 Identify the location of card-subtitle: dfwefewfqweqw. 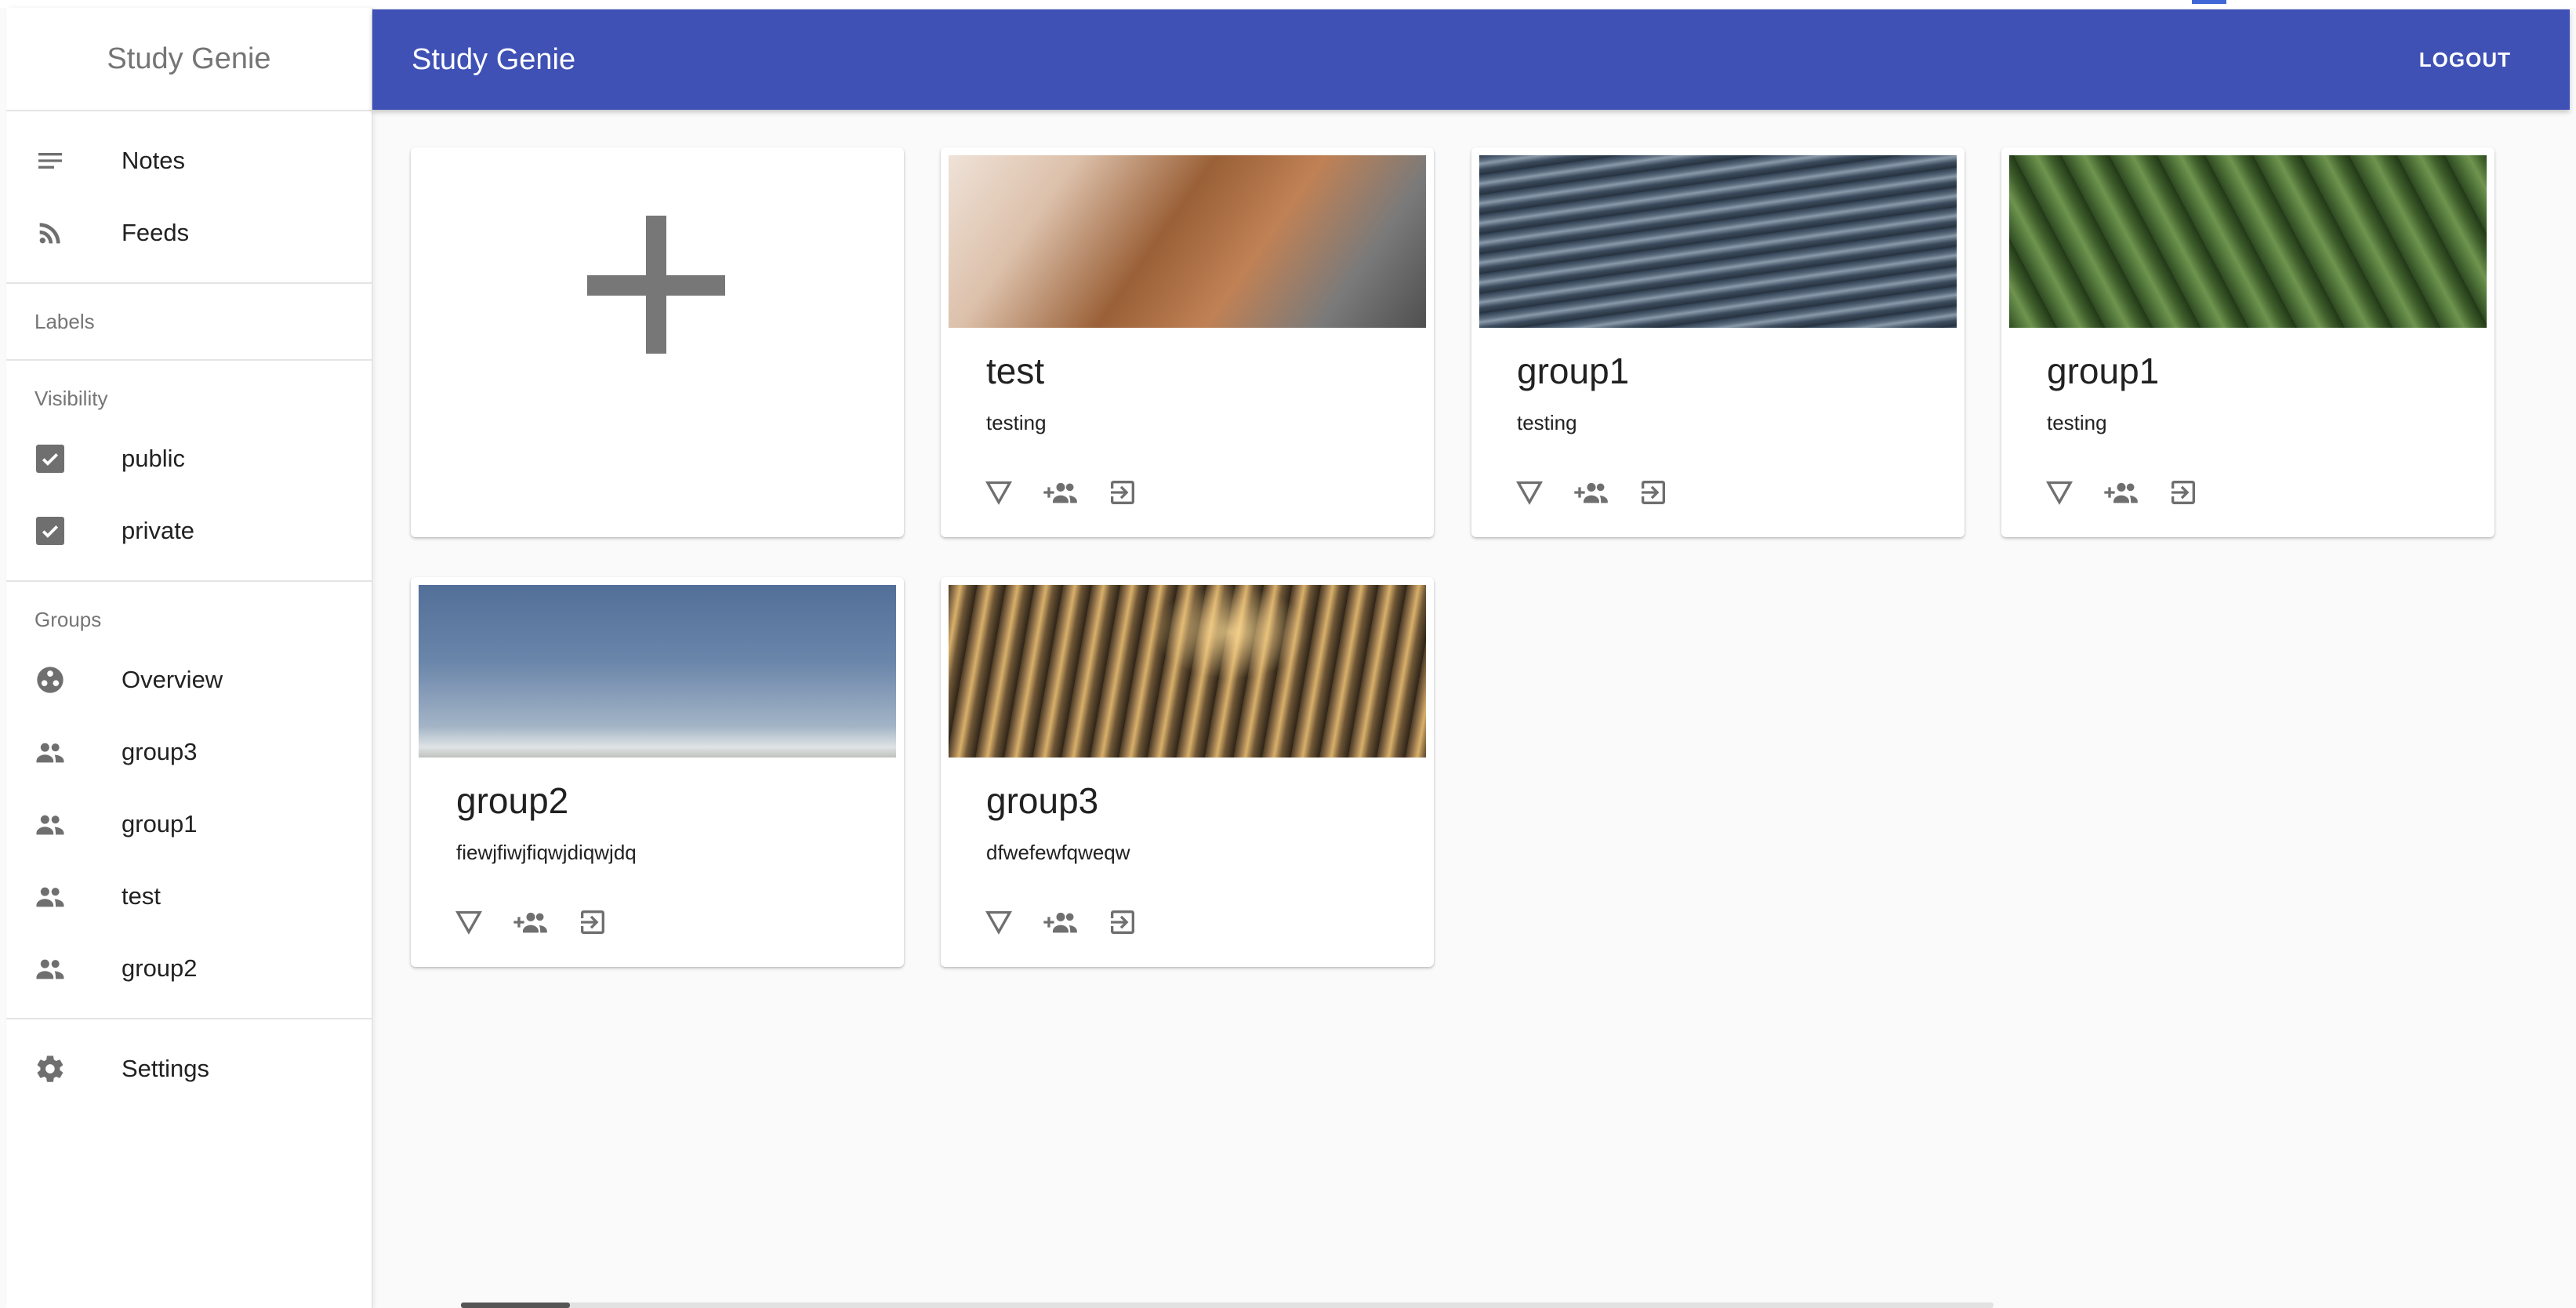
(1058, 852).